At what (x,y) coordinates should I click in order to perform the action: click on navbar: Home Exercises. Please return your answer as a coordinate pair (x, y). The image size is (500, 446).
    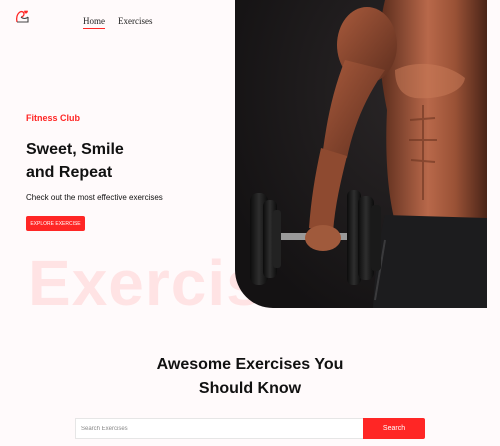
    Looking at the image, I should click on (117, 20).